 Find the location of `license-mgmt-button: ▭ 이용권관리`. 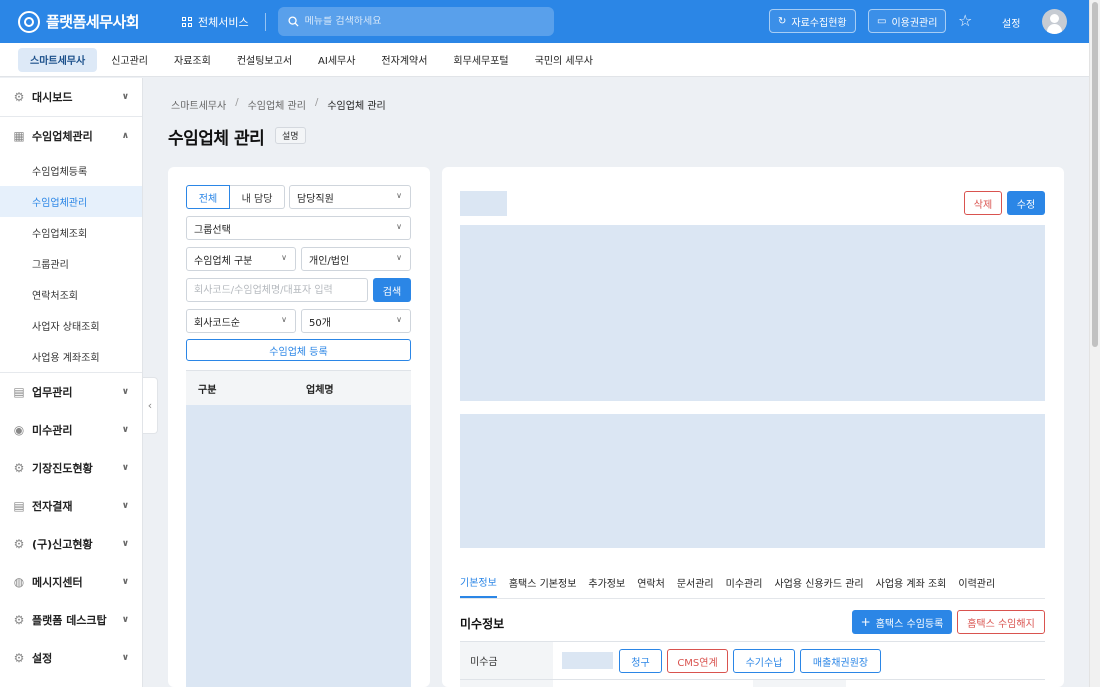

license-mgmt-button: ▭ 이용권관리 is located at coordinates (907, 21).